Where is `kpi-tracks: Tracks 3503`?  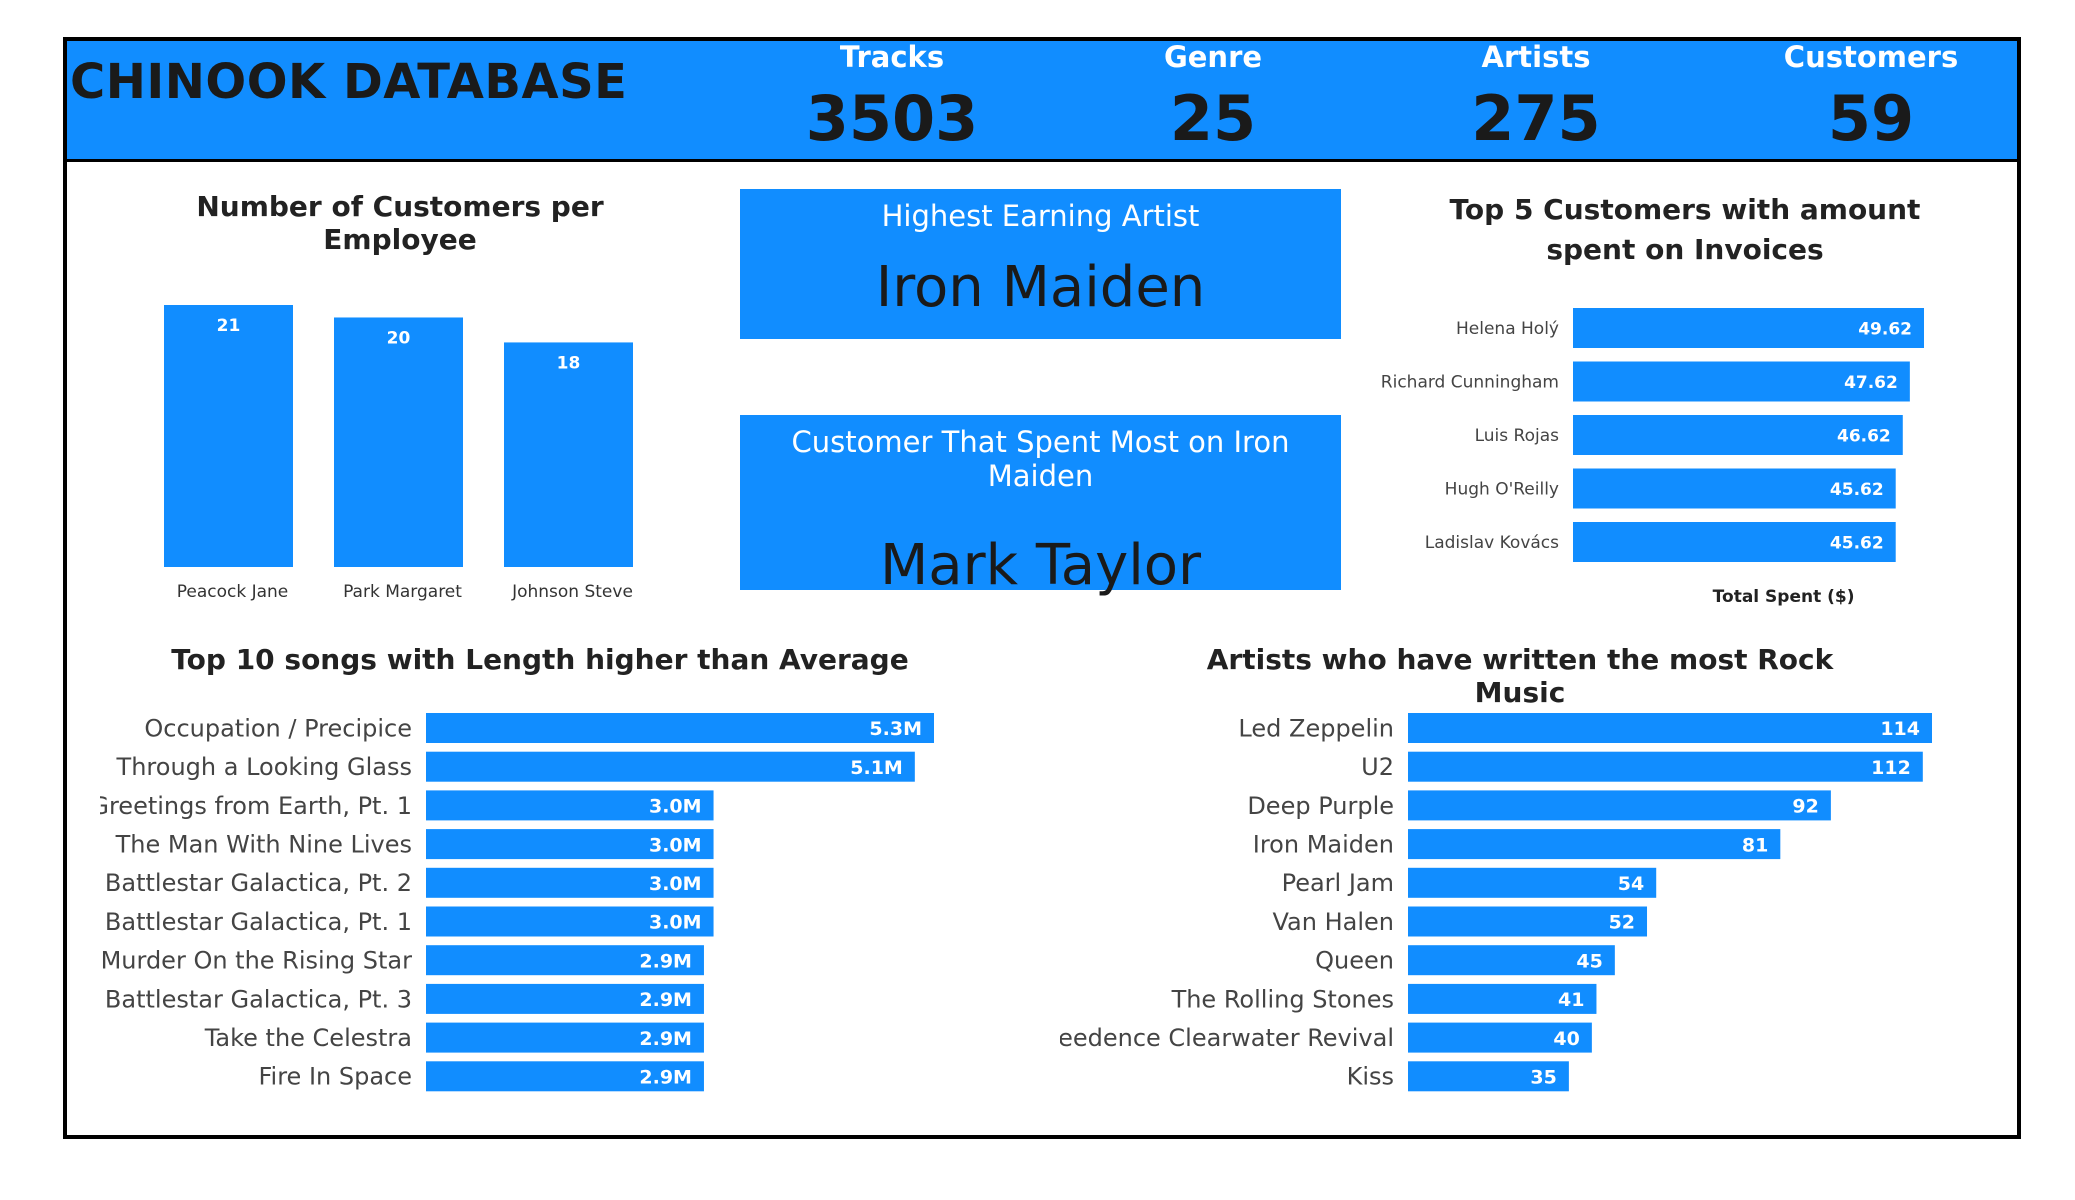
kpi-tracks: Tracks 3503 is located at coordinates (892, 97).